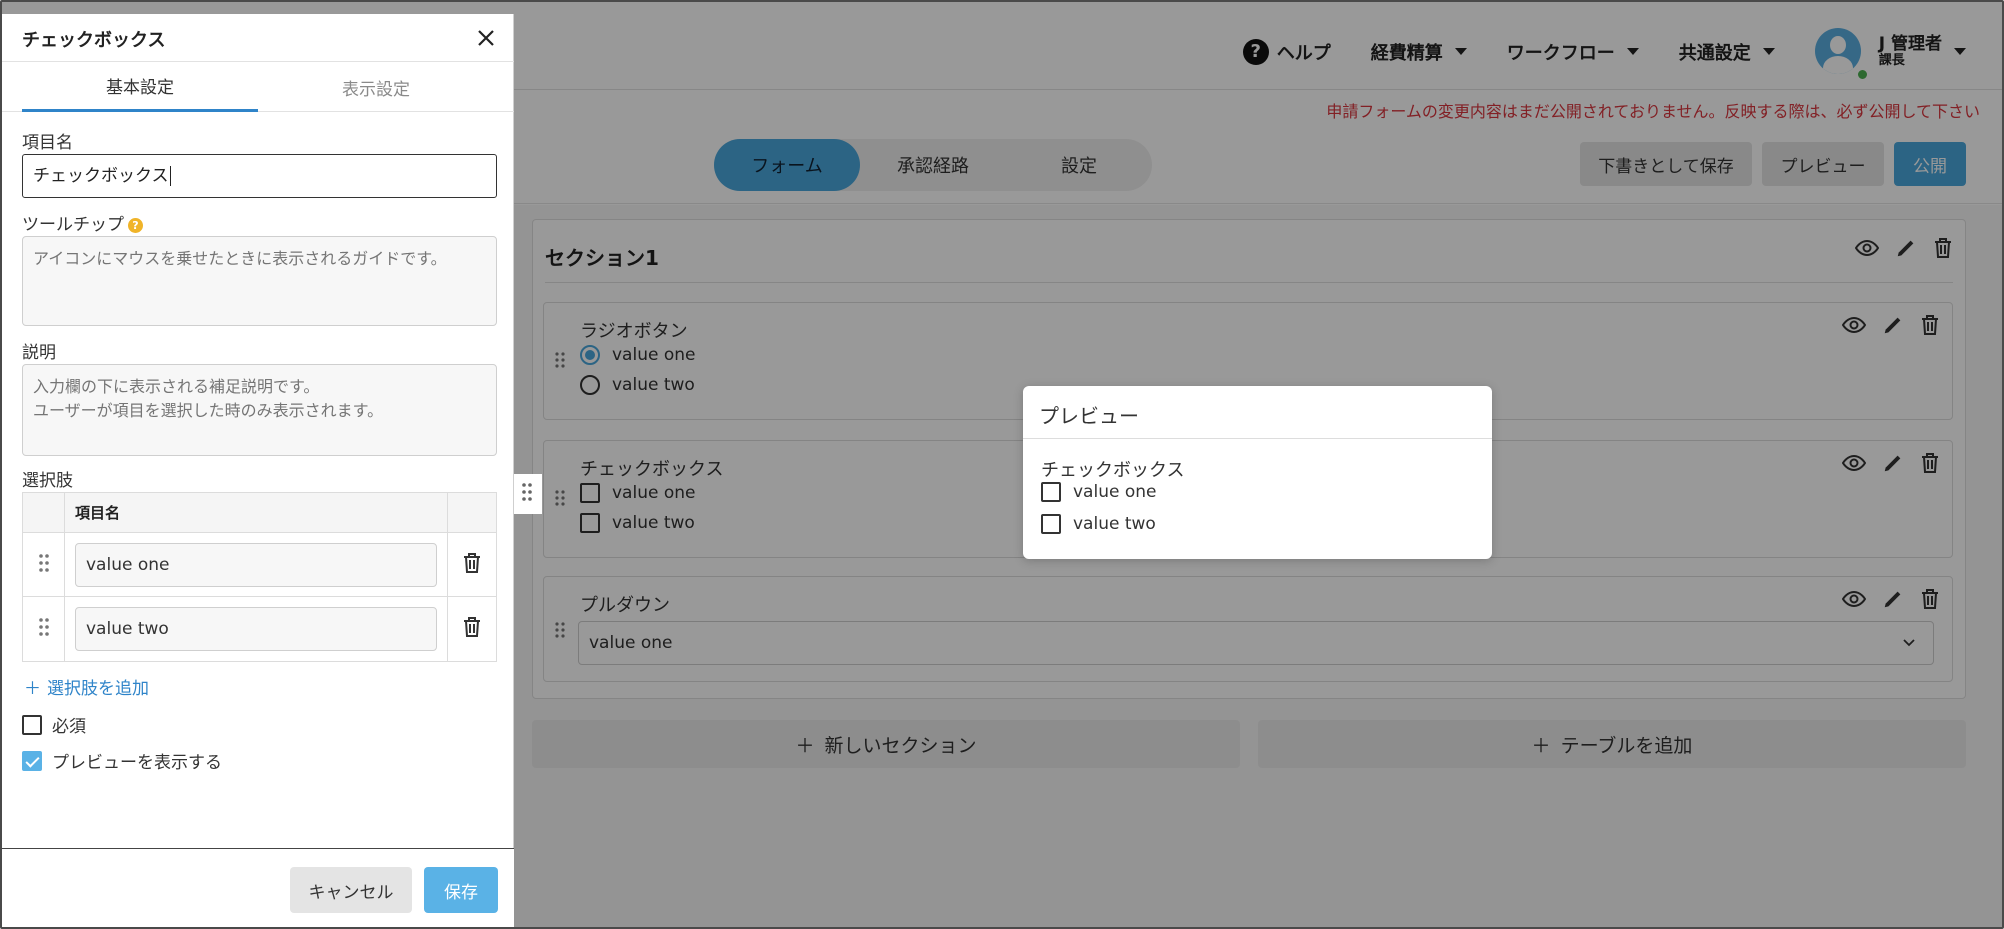 The width and height of the screenshot is (2004, 929). I want to click on tab-basic-settings: 基本設定, so click(140, 87).